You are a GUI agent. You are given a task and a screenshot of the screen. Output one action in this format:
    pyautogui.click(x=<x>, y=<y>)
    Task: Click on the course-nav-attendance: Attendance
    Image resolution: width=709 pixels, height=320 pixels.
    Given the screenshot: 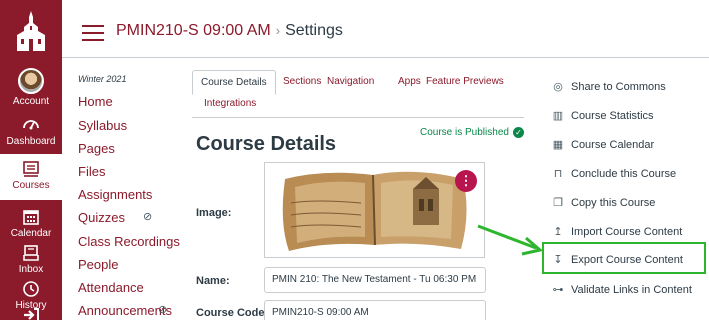 What is the action you would take?
    pyautogui.click(x=111, y=287)
    